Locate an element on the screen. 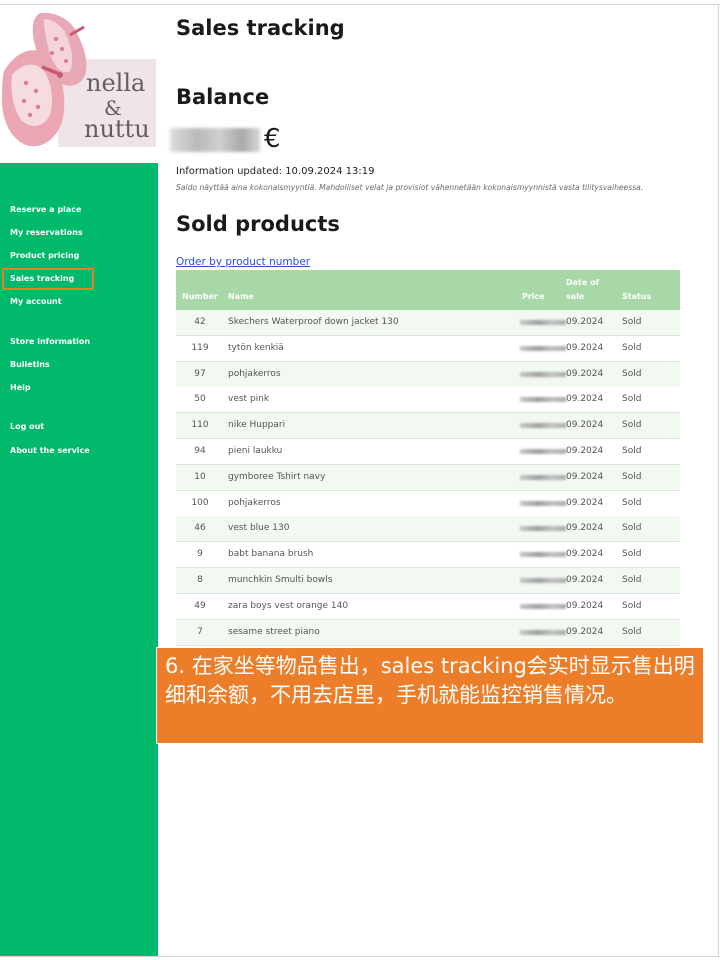  sidebar-item-help: Help is located at coordinates (20, 387).